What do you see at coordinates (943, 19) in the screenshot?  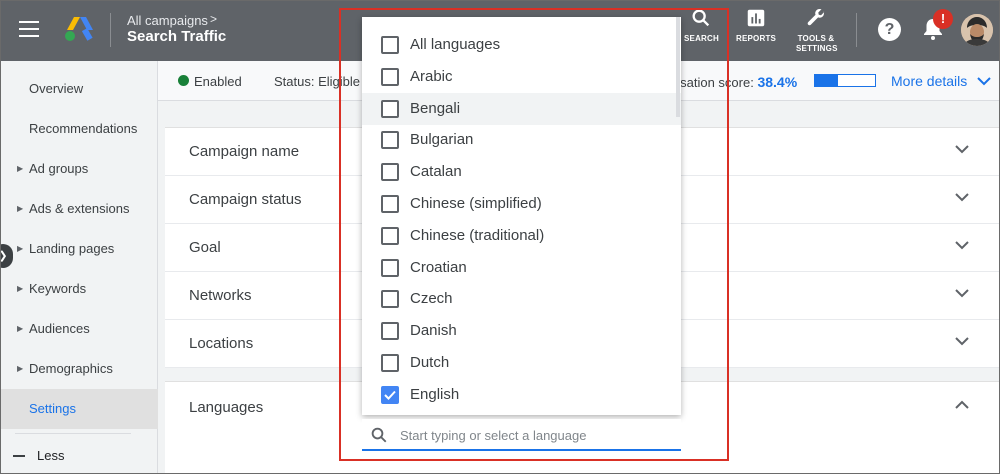 I see `notification-badge: !` at bounding box center [943, 19].